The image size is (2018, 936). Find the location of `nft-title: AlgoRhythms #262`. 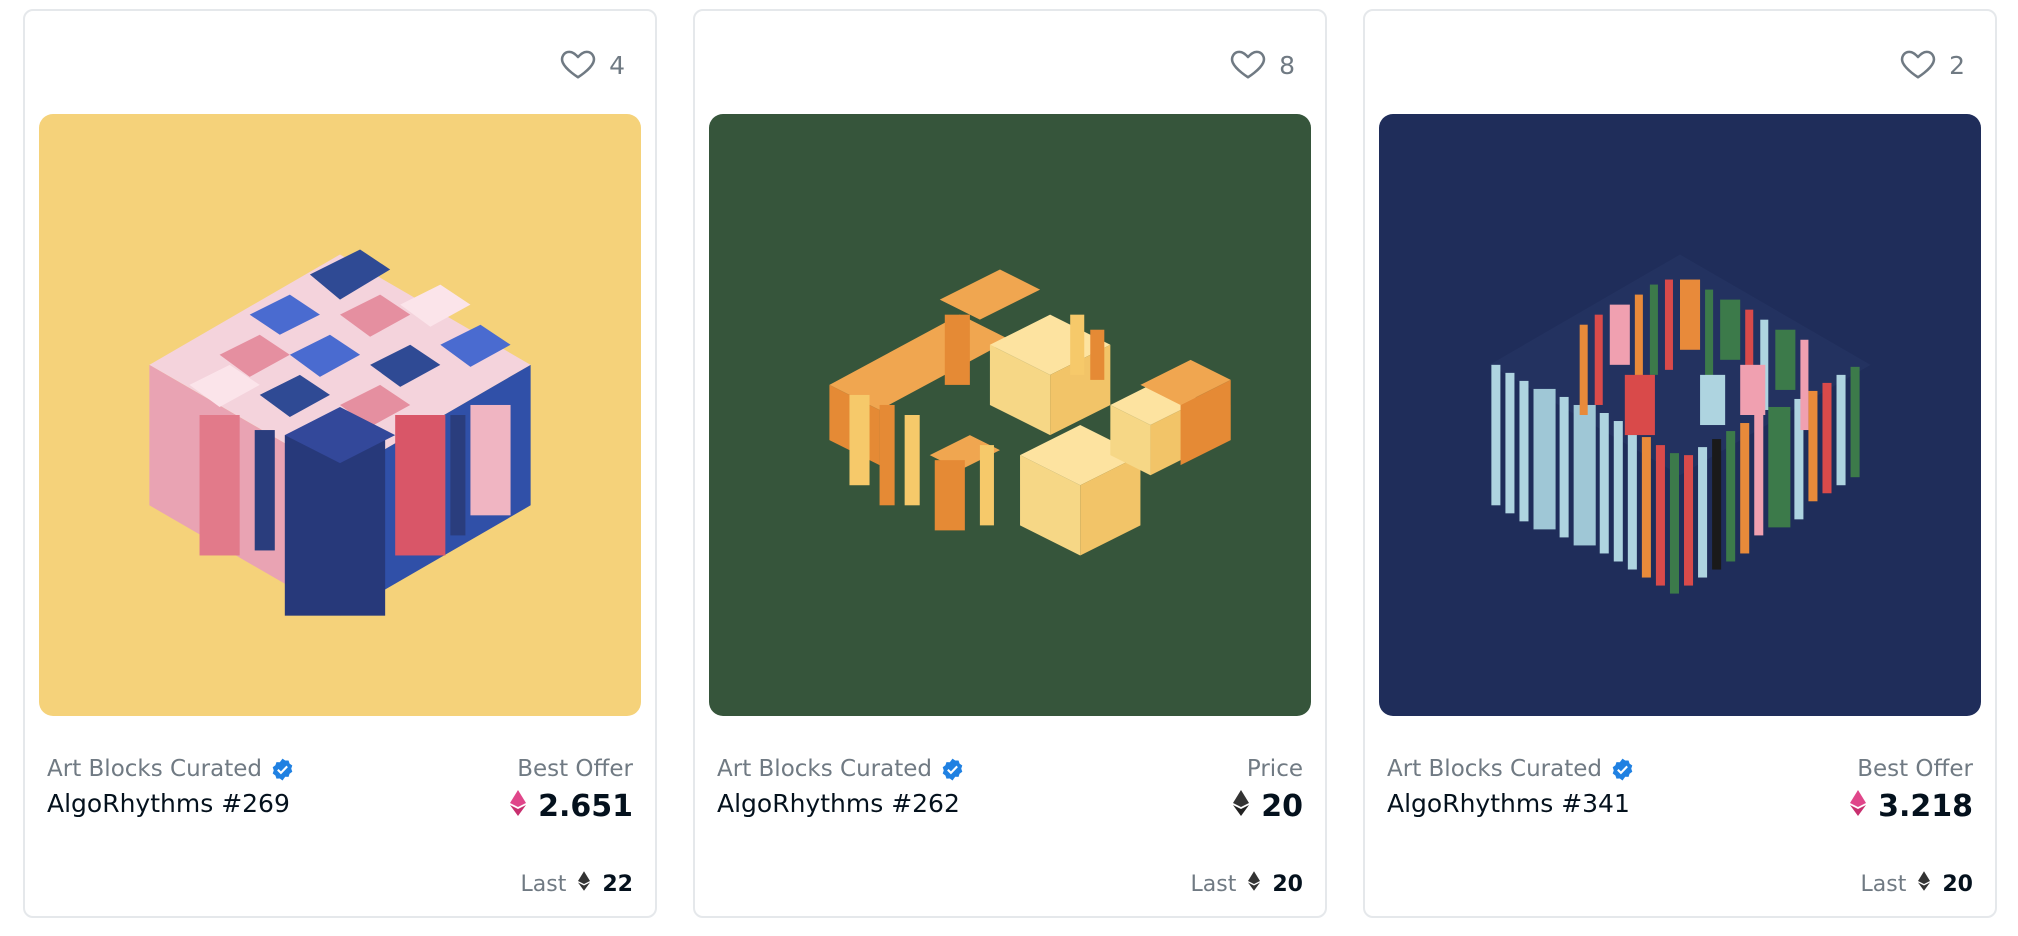

nft-title: AlgoRhythms #262 is located at coordinates (838, 803).